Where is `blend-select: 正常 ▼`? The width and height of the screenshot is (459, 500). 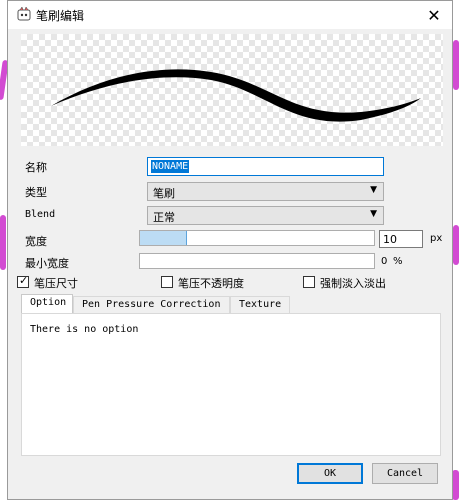
blend-select: 正常 ▼ is located at coordinates (265, 215).